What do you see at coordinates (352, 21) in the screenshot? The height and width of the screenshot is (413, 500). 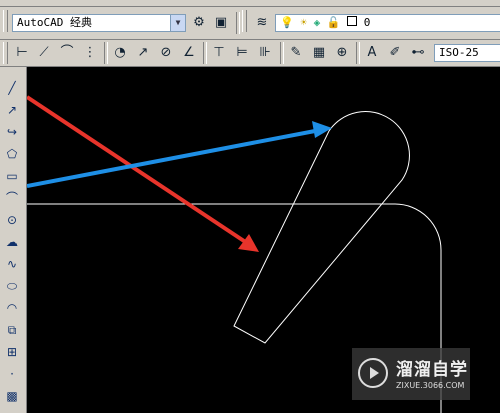 I see `color-square-icon` at bounding box center [352, 21].